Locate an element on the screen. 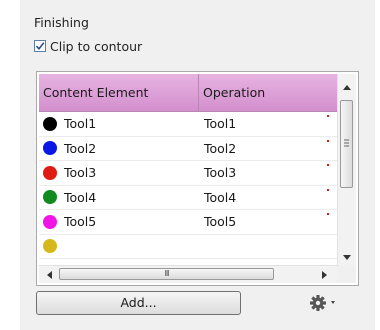 The image size is (380, 330). scroll-right-arrow-icon is located at coordinates (324, 274).